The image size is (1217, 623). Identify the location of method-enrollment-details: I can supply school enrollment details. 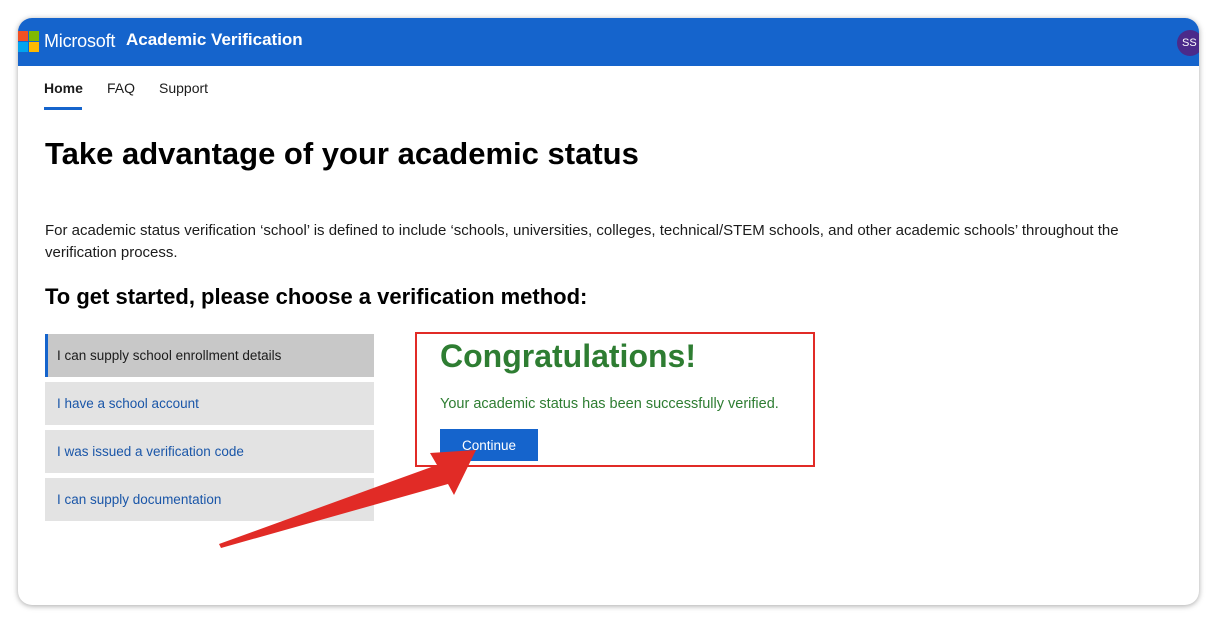
(209, 355).